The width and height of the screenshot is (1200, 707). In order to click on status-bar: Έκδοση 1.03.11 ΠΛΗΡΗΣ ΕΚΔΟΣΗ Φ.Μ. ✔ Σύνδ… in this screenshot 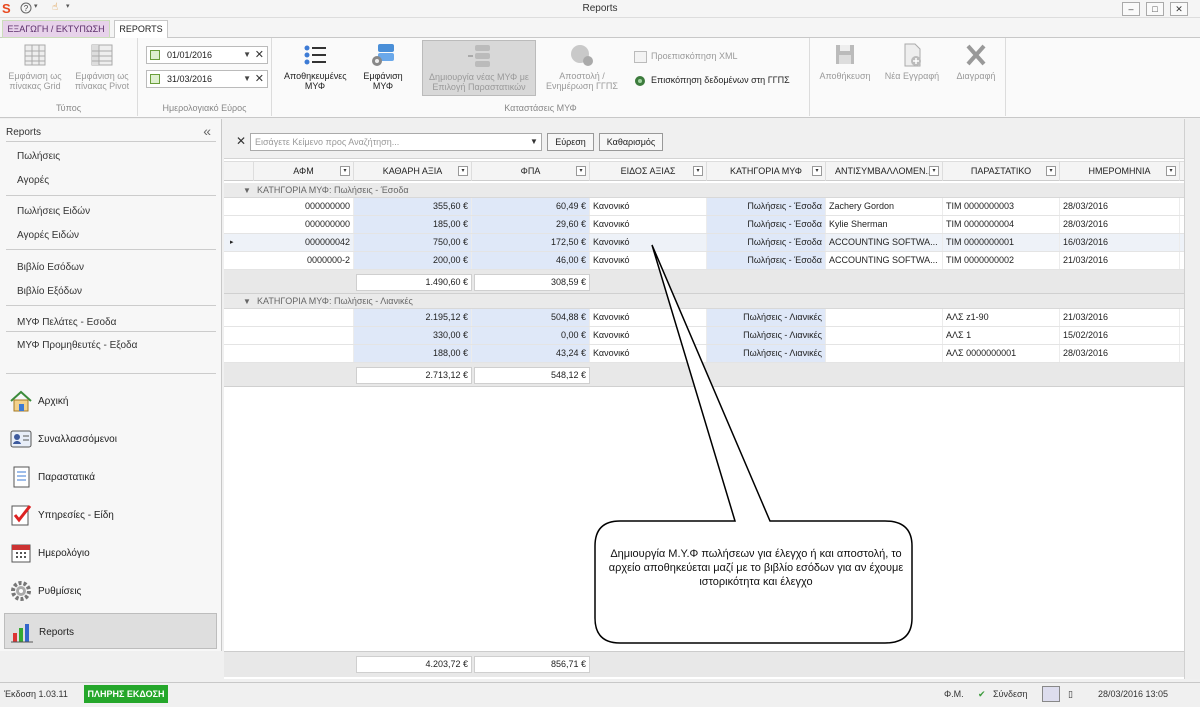, I will do `click(600, 694)`.